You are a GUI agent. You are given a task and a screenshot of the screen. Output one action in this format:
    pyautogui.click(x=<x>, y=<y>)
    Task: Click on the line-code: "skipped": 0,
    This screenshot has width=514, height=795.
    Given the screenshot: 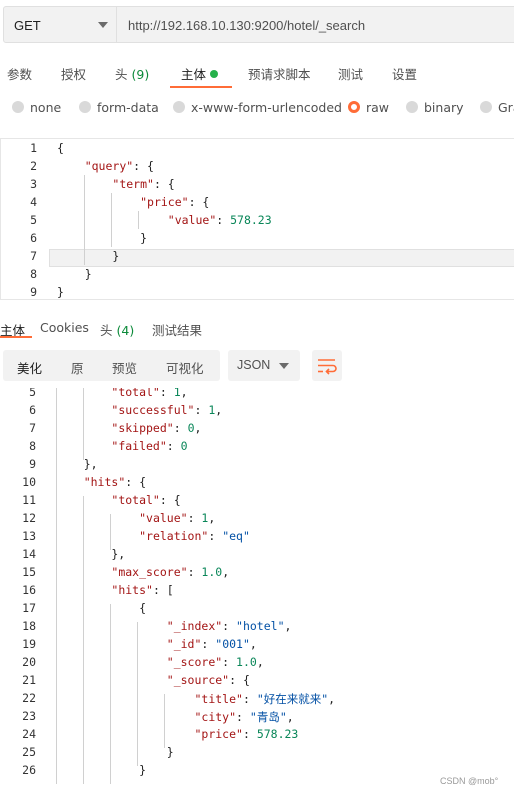 What is the action you would take?
    pyautogui.click(x=156, y=428)
    